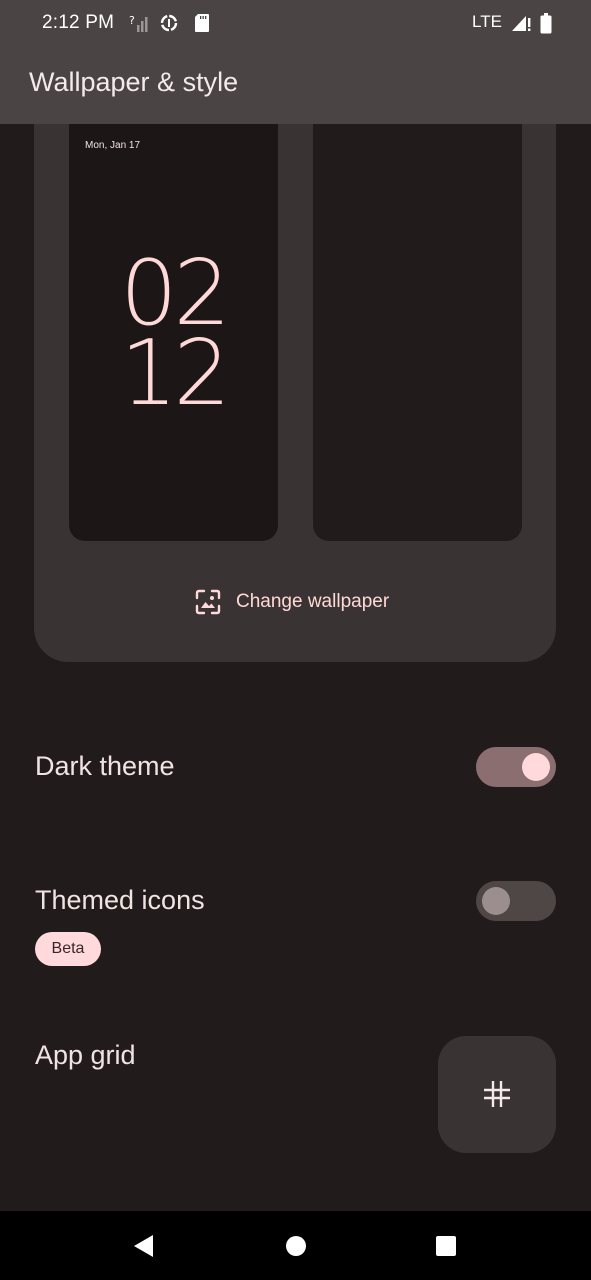 This screenshot has width=591, height=1280. I want to click on dark-theme-label: Dark theme, so click(105, 766).